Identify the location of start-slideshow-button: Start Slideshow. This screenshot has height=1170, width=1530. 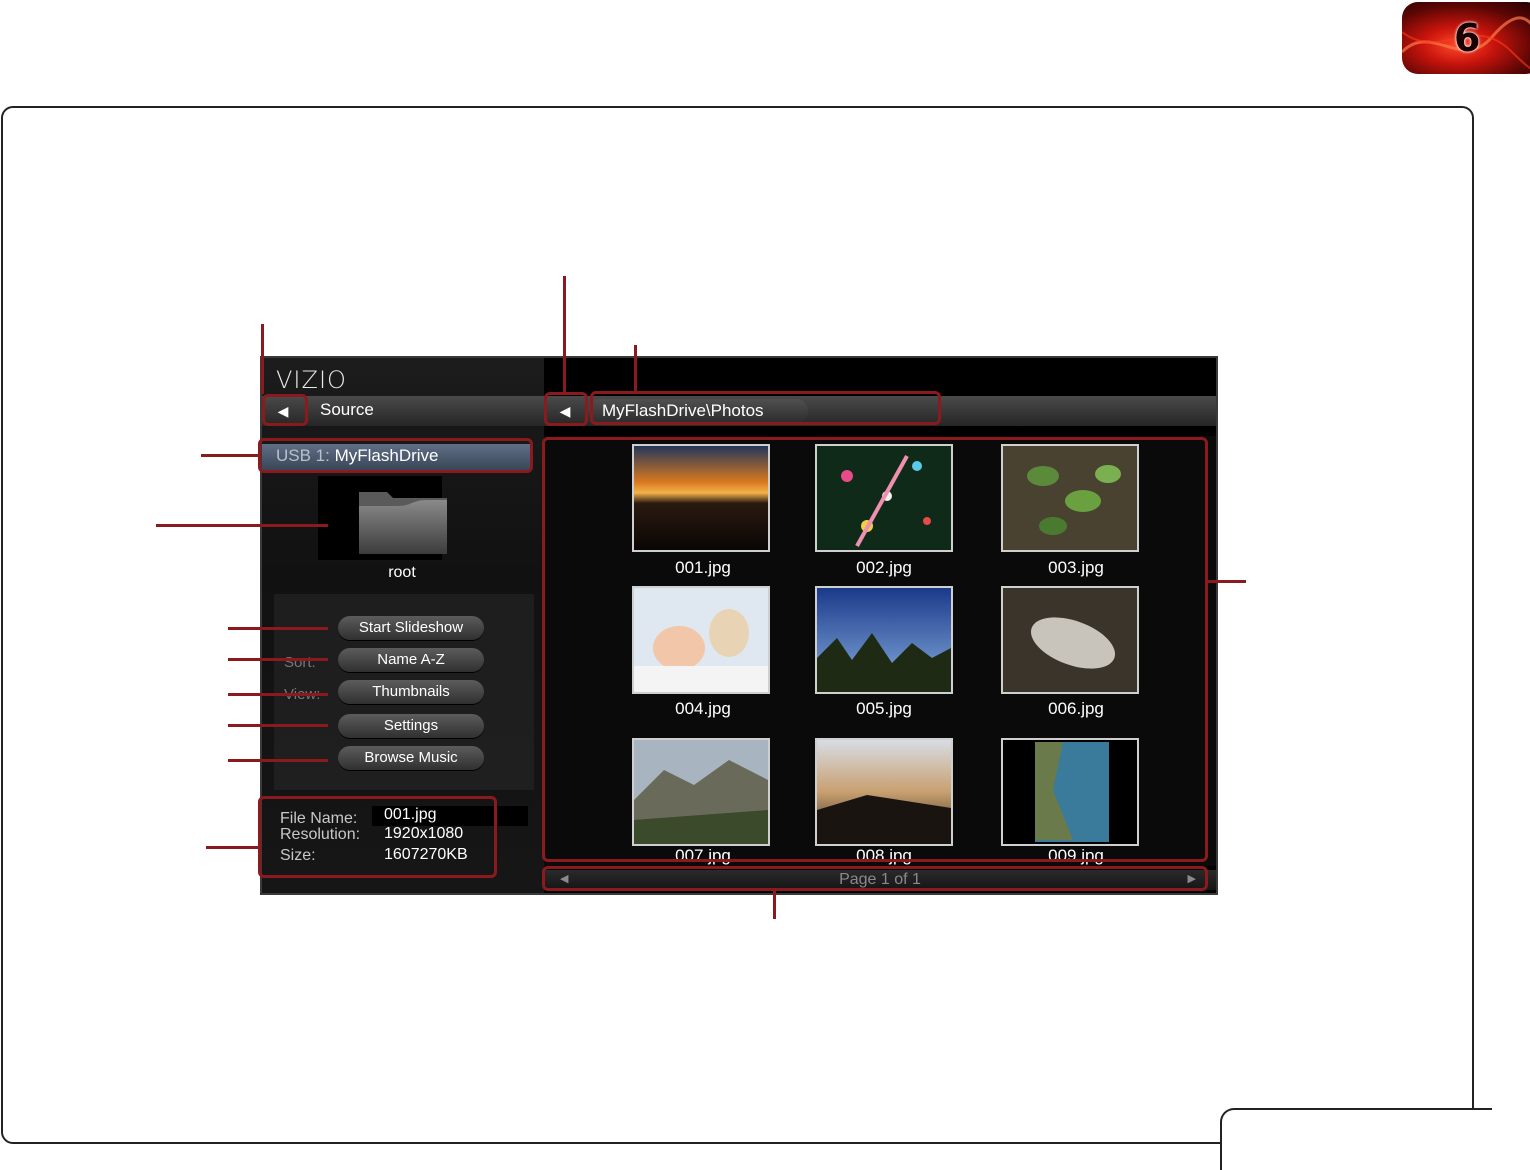
(411, 628).